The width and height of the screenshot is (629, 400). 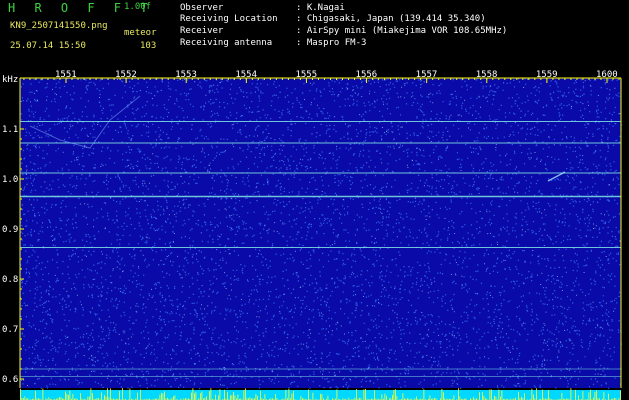 What do you see at coordinates (202, 31) in the screenshot?
I see `receiver-key: Receiver` at bounding box center [202, 31].